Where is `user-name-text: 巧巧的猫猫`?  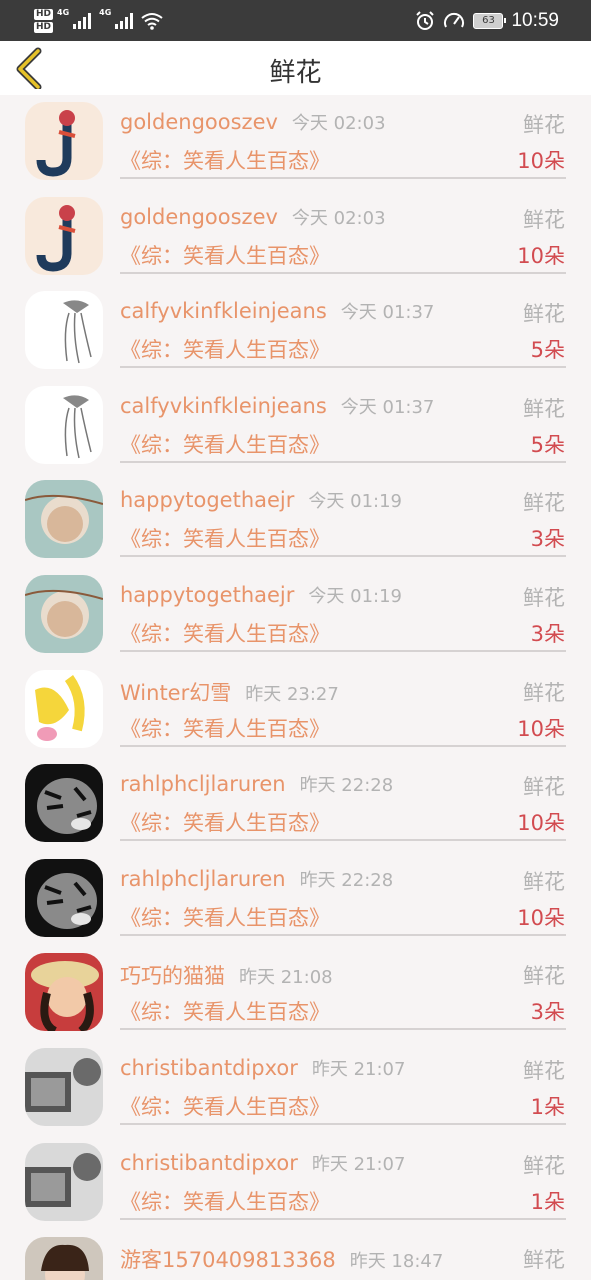 user-name-text: 巧巧的猫猫 is located at coordinates (172, 976).